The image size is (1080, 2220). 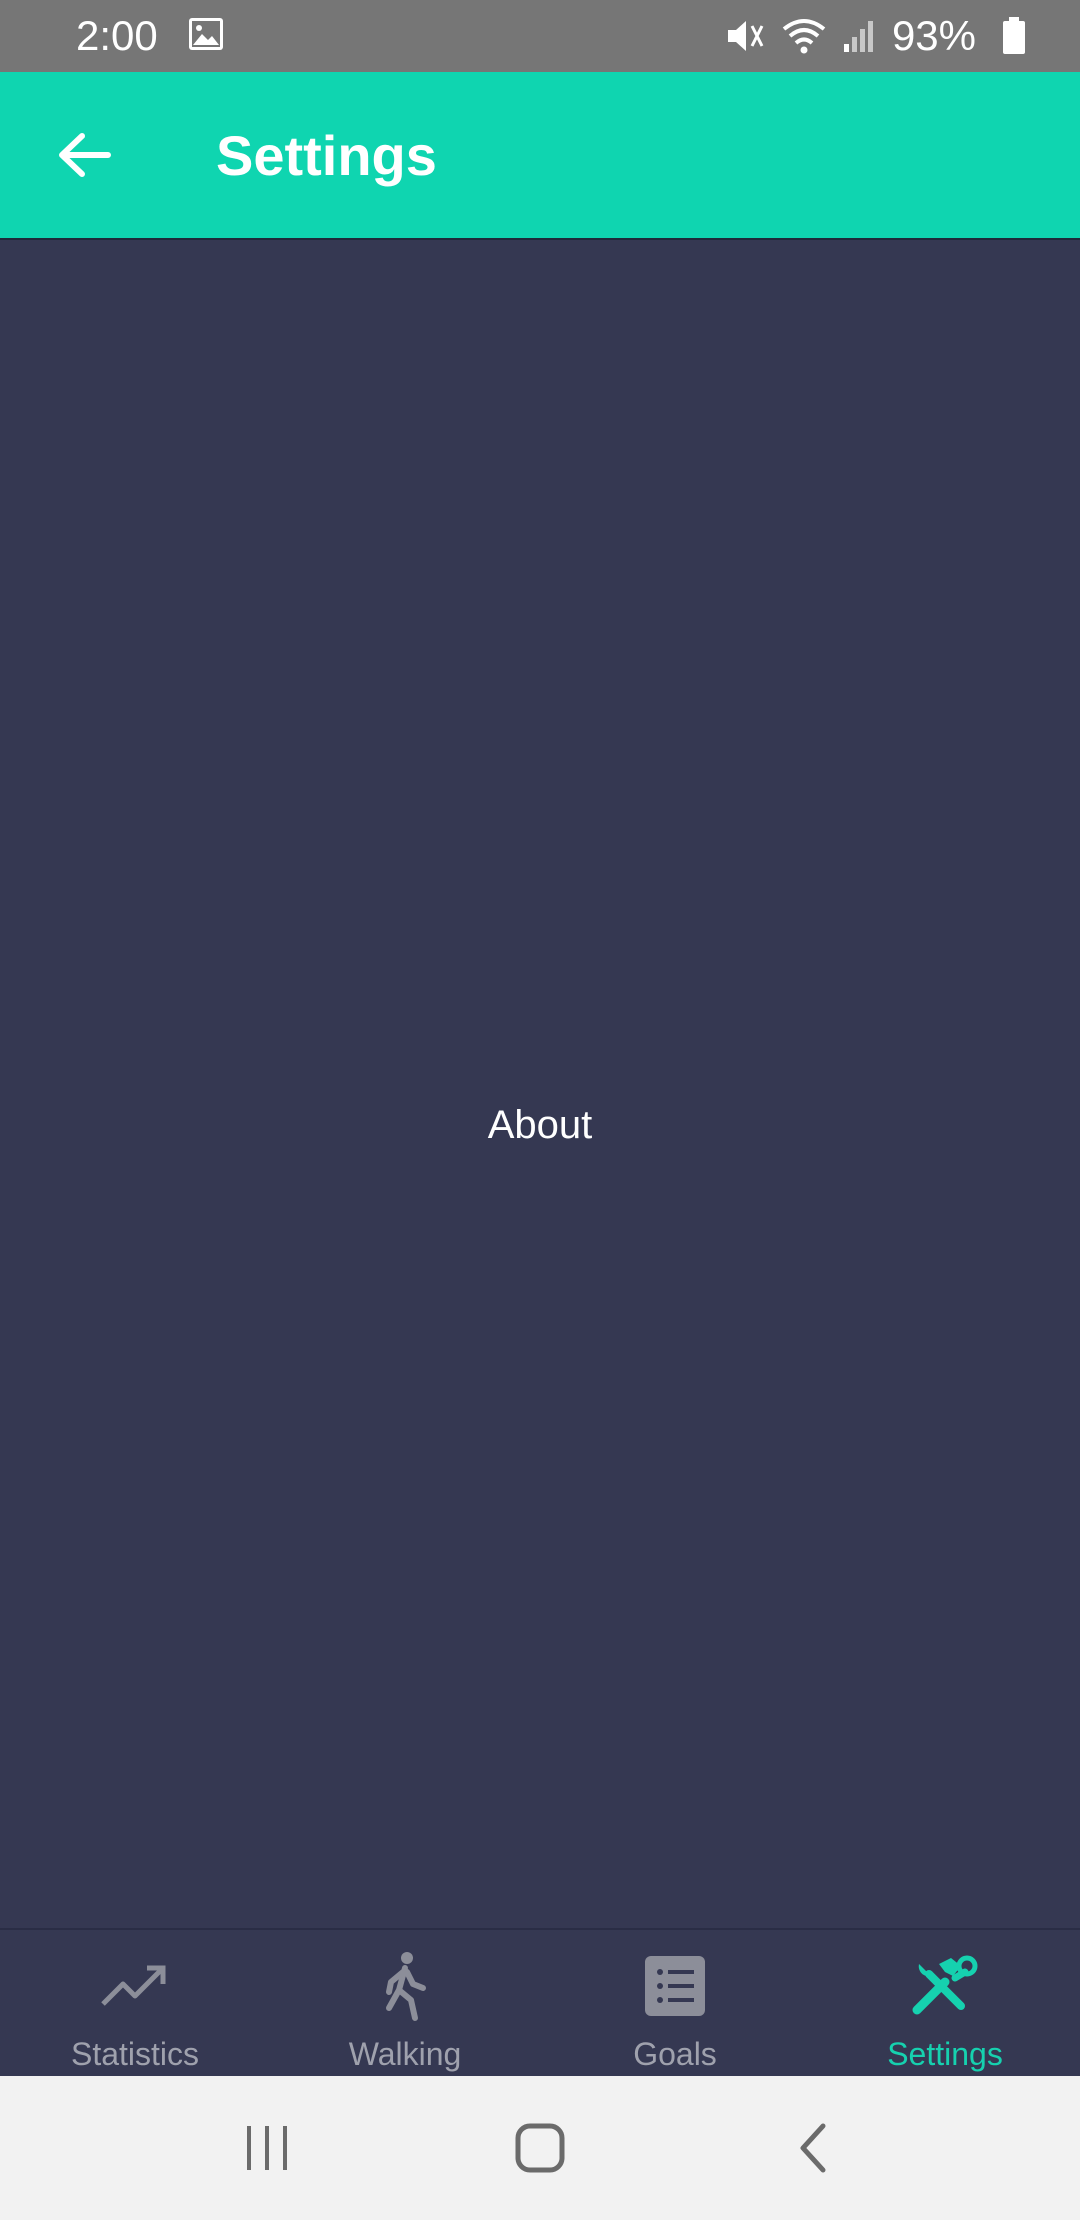 I want to click on status-right: 93%, so click(x=869, y=36).